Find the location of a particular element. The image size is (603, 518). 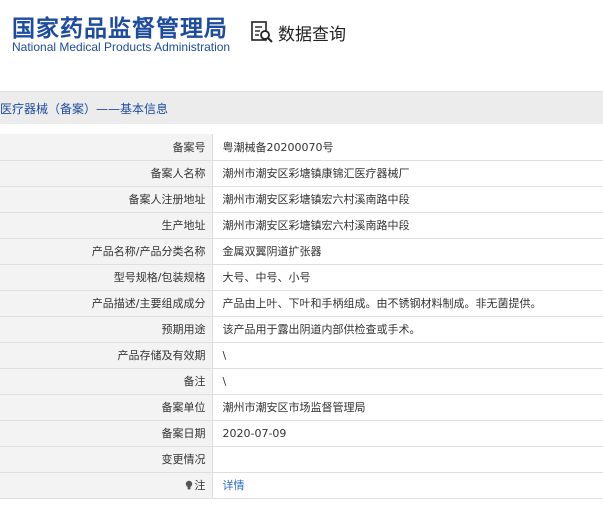

field-value: 详情 is located at coordinates (407, 485).